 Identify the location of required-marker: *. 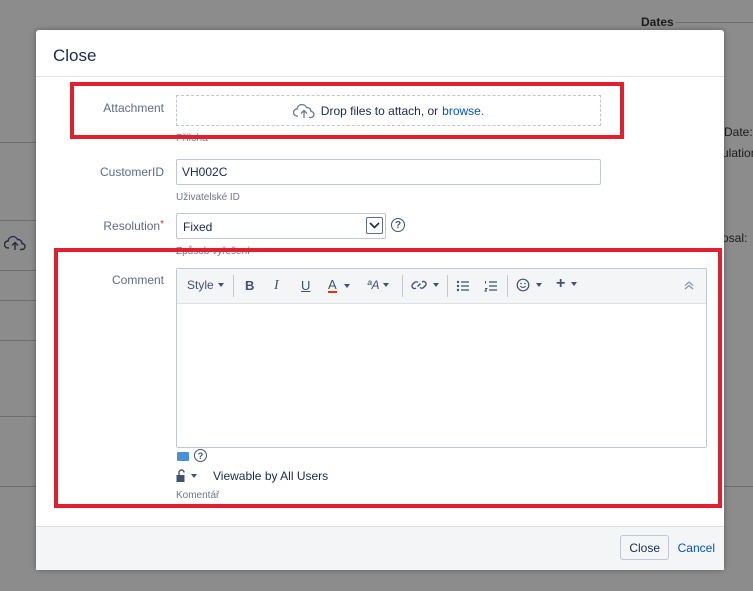
(162, 224).